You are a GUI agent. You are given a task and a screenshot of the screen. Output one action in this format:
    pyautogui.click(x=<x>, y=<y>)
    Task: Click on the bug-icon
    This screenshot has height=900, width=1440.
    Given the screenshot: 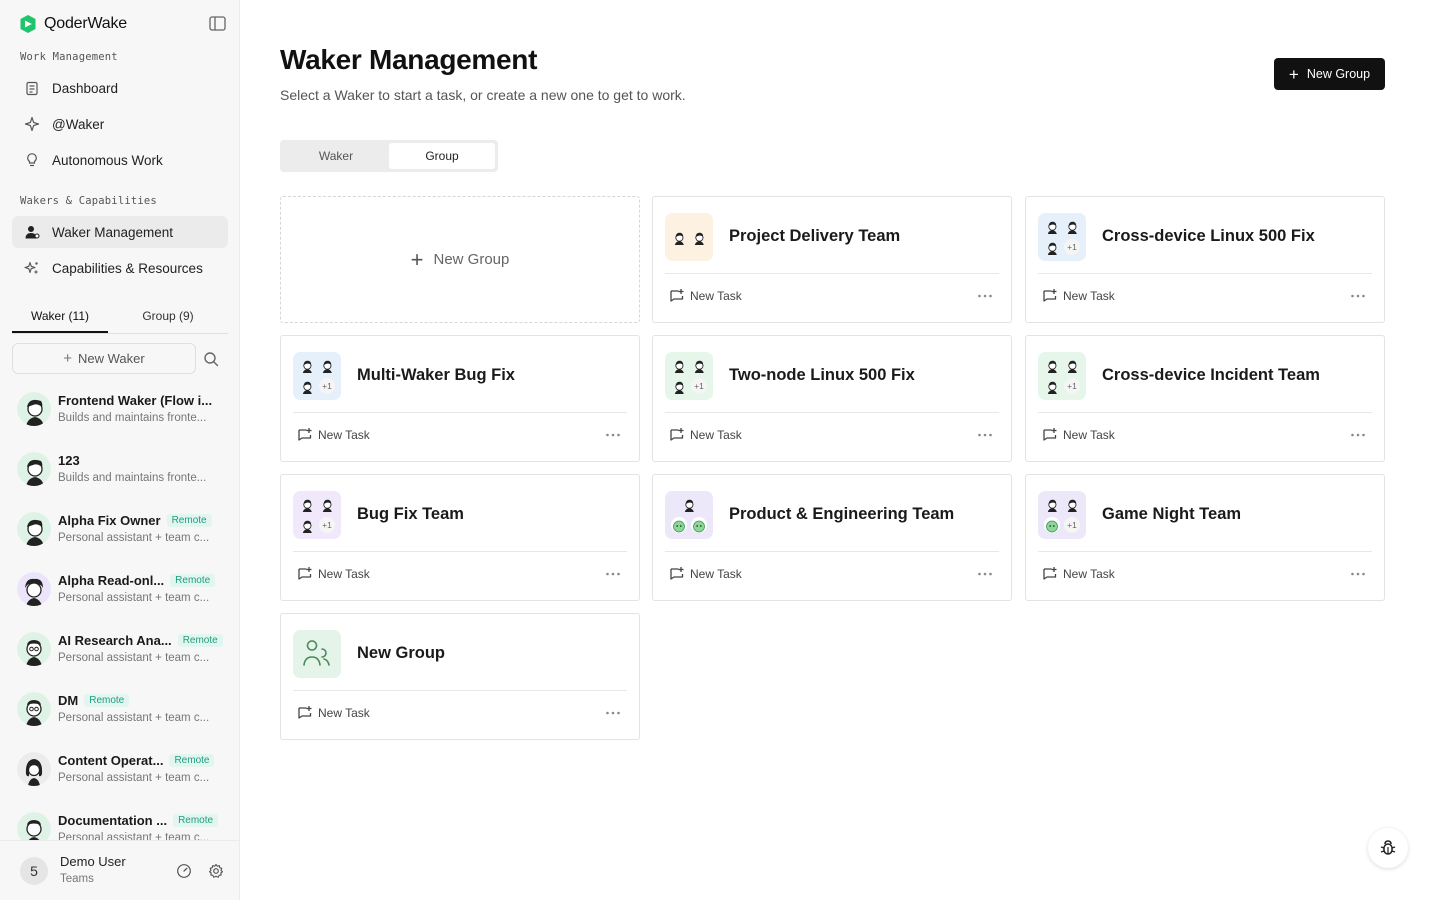 What is the action you would take?
    pyautogui.click(x=1388, y=847)
    